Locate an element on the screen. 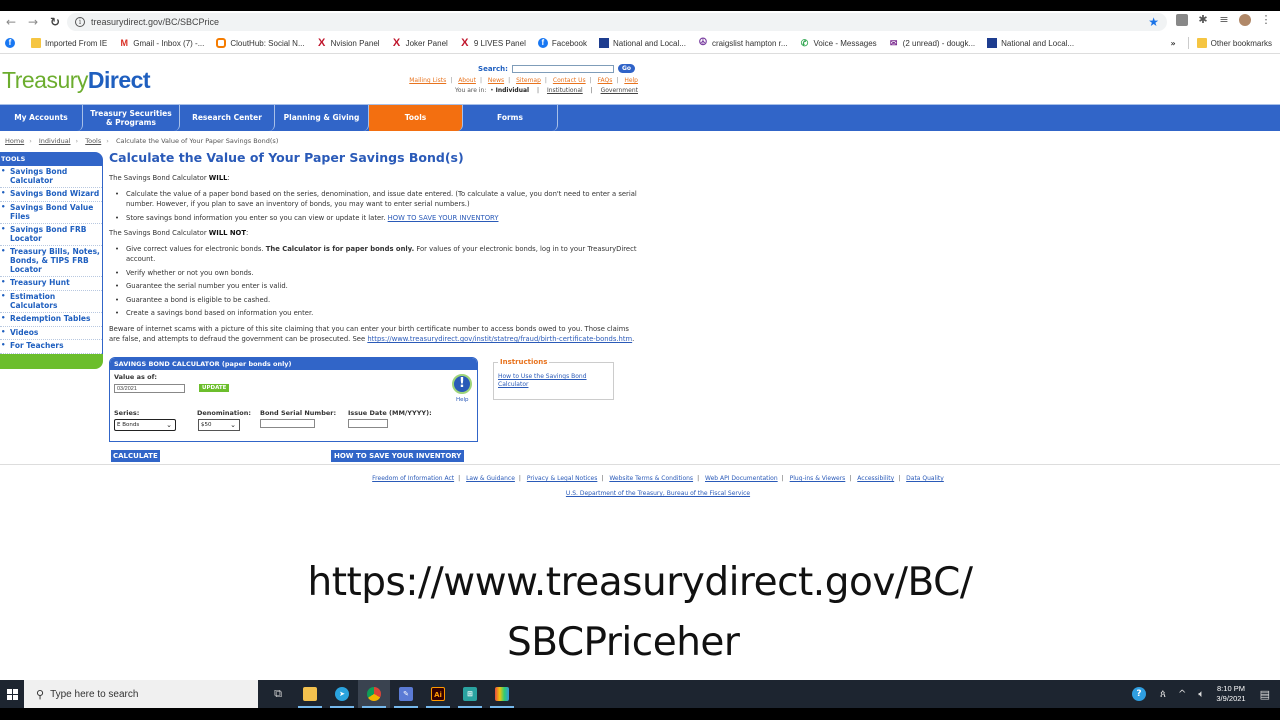 The image size is (1280, 720). bookmark-item: ✆ Voice - Messages is located at coordinates (838, 43).